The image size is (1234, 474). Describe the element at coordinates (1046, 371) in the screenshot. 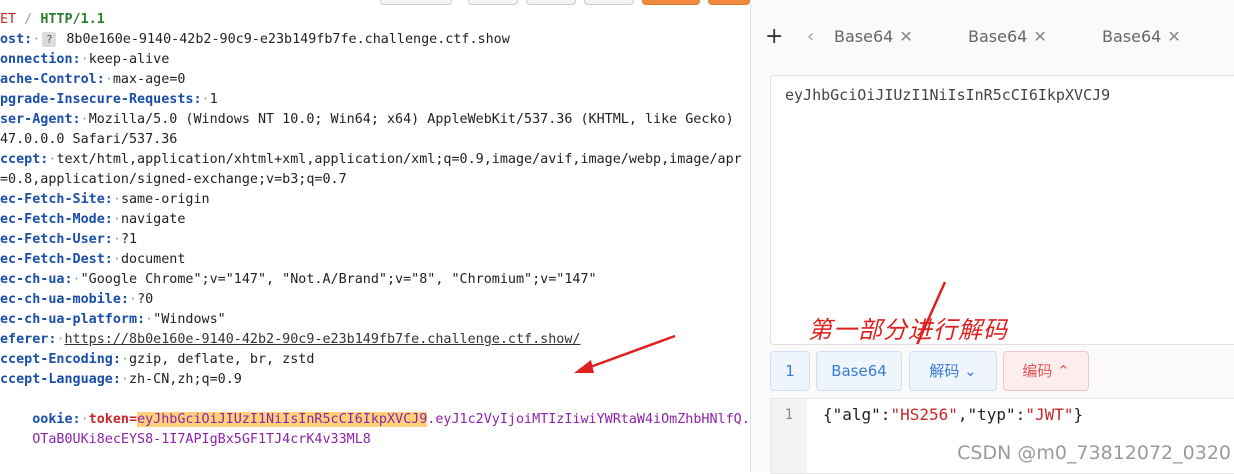

I see `encode-button: 编码 ⌃` at that location.